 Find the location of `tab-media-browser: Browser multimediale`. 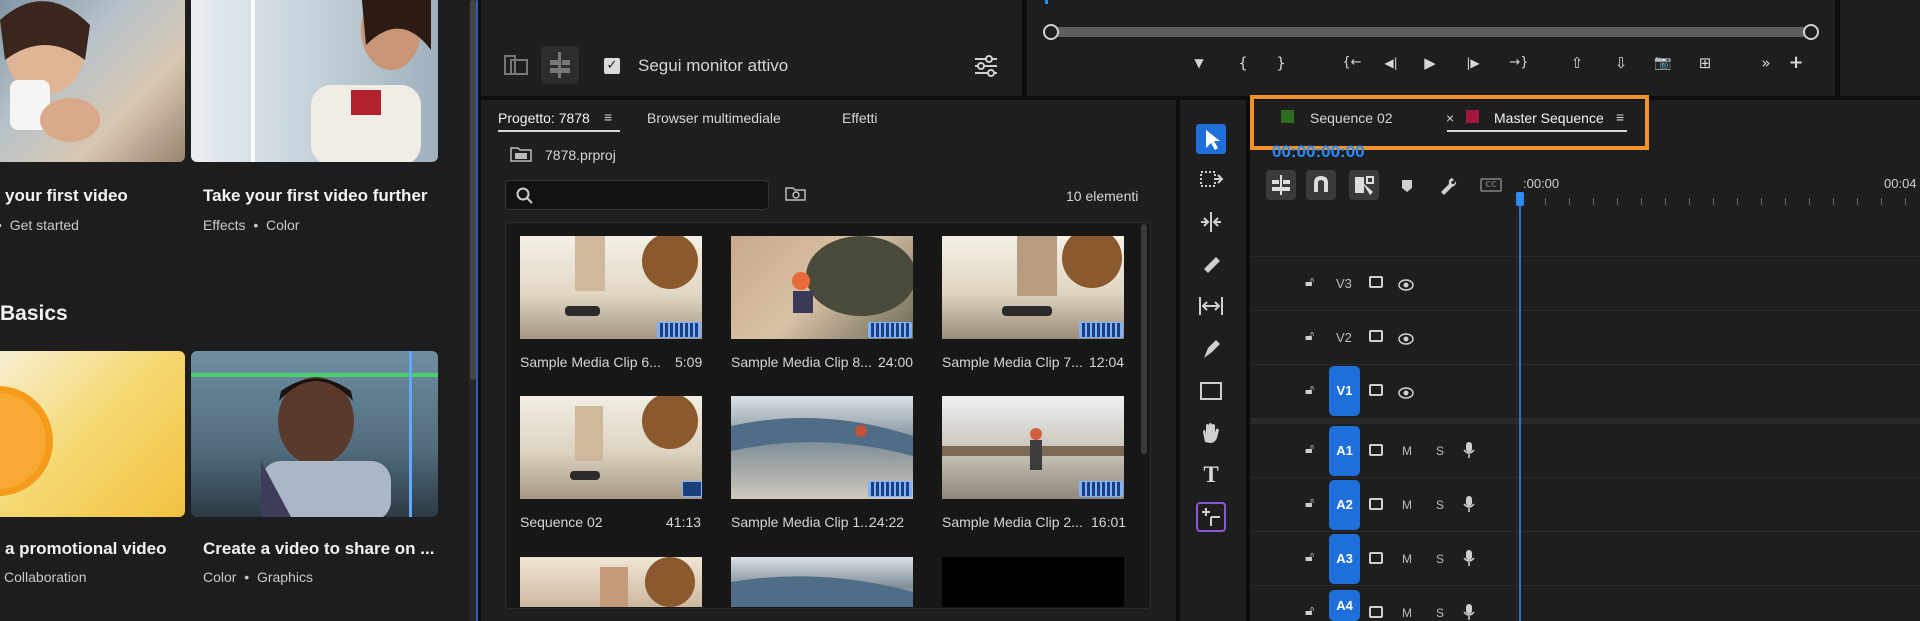

tab-media-browser: Browser multimediale is located at coordinates (714, 118).